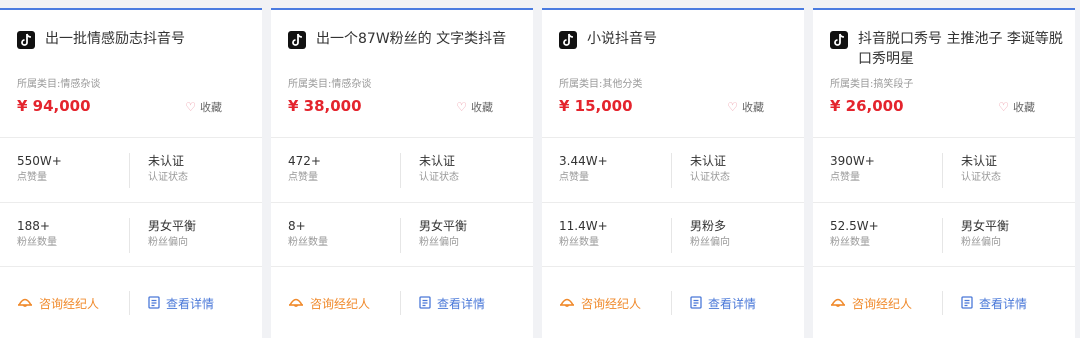 The width and height of the screenshot is (1080, 338). What do you see at coordinates (304, 161) in the screenshot?
I see `likes-value: 472+` at bounding box center [304, 161].